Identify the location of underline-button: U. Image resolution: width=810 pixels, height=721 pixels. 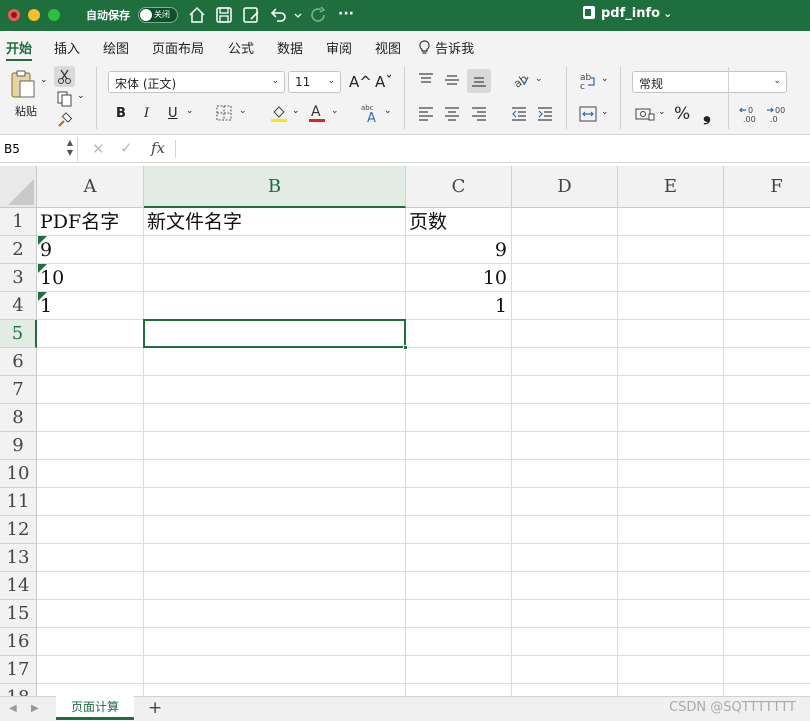
(173, 113).